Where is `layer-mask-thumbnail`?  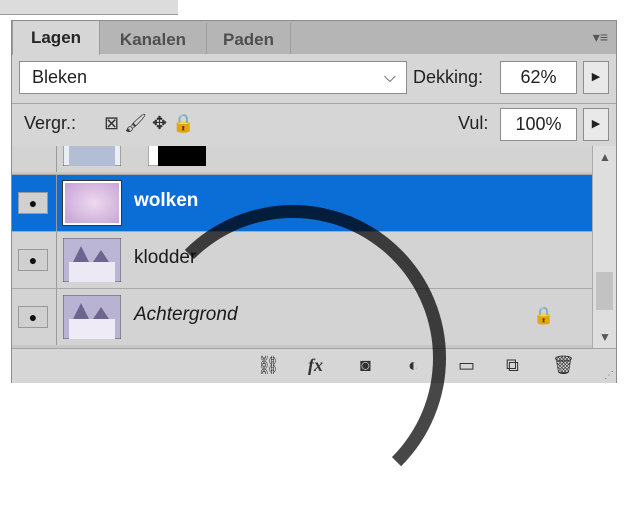
layer-mask-thumbnail is located at coordinates (177, 156).